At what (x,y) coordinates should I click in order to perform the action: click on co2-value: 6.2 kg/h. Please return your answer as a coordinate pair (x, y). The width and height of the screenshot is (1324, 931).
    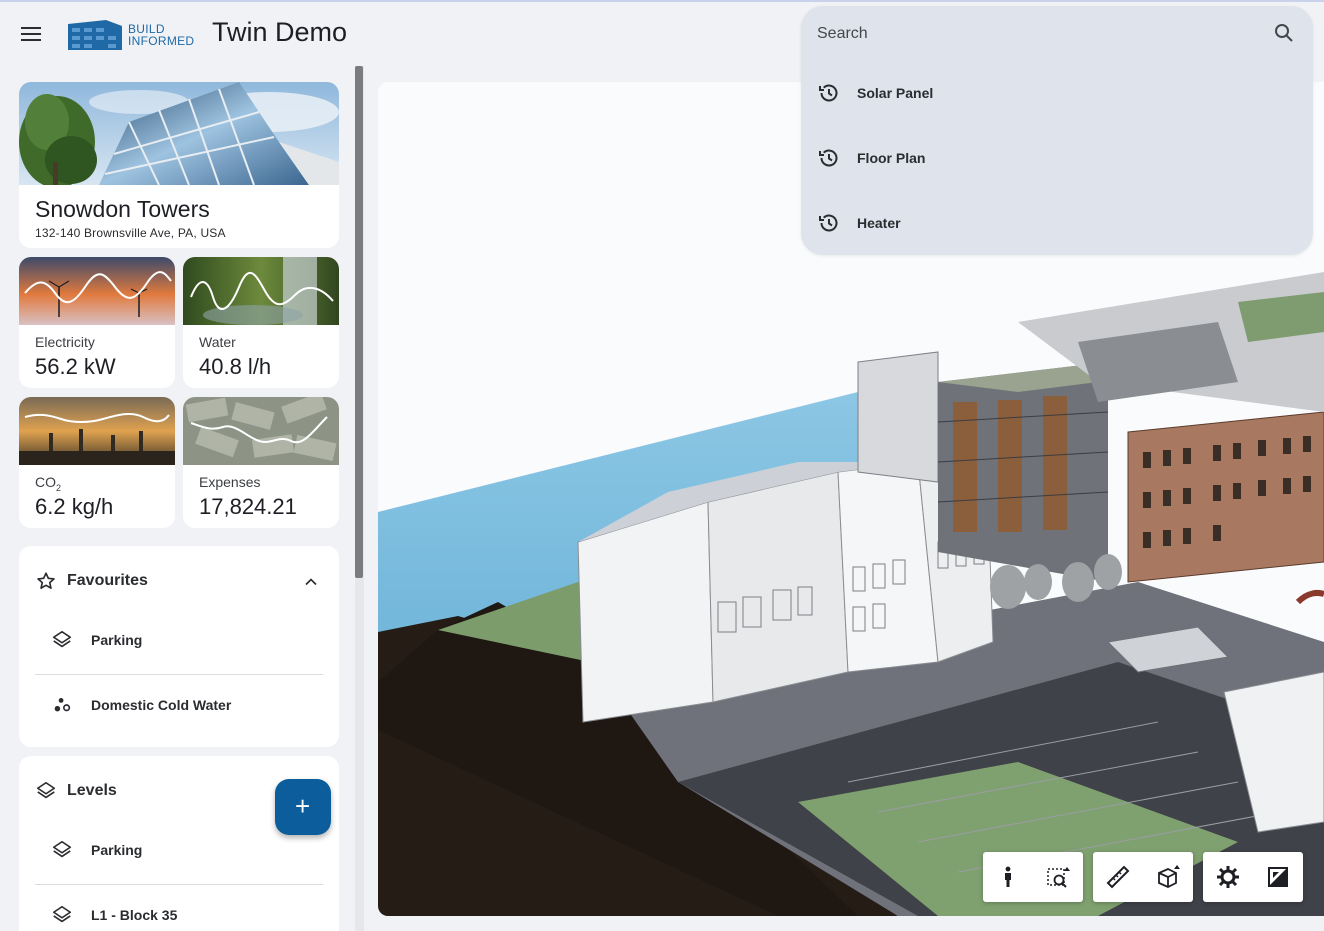
    Looking at the image, I should click on (74, 506).